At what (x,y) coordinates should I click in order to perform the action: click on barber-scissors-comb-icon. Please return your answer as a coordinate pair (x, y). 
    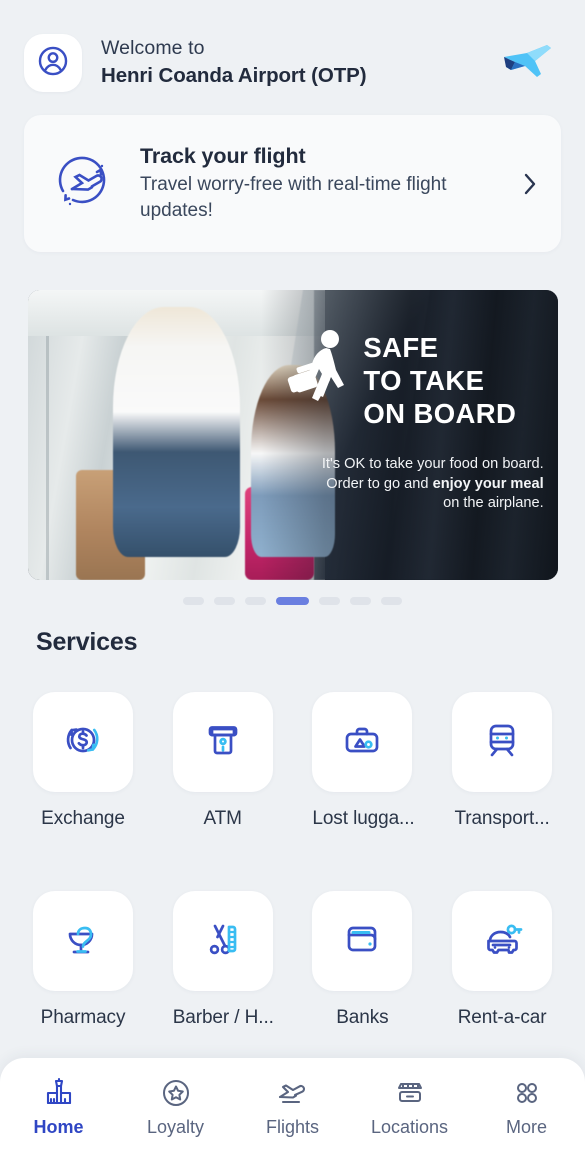
    Looking at the image, I should click on (223, 941).